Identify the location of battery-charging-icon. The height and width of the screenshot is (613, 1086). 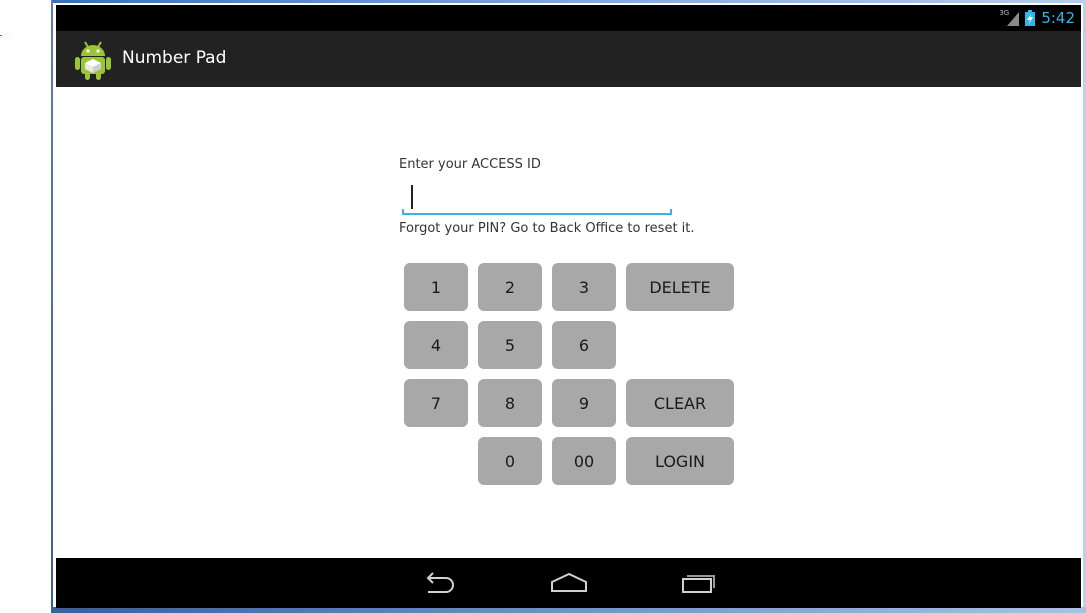
(1030, 18).